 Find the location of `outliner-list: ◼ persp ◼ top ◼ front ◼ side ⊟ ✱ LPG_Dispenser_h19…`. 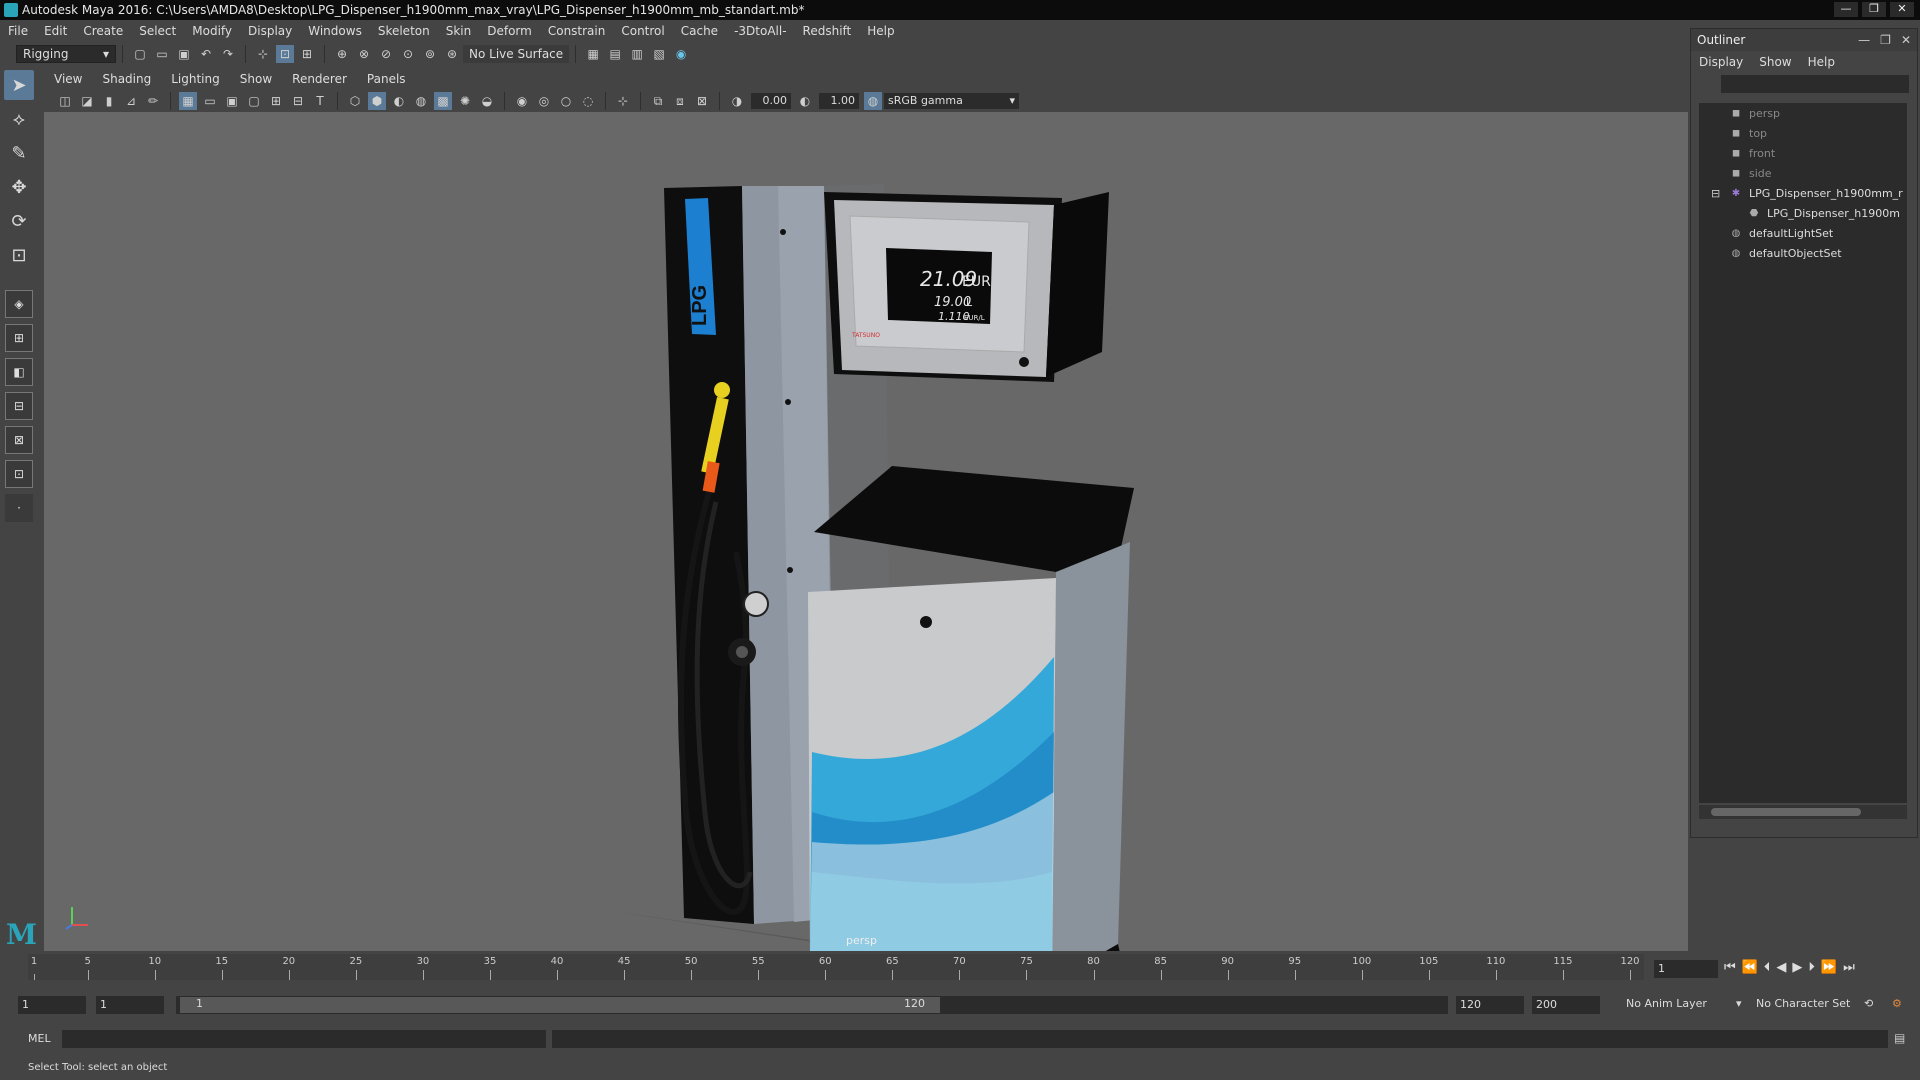

outliner-list: ◼ persp ◼ top ◼ front ◼ side ⊟ ✱ LPG_Dispenser_h19… is located at coordinates (1803, 453).